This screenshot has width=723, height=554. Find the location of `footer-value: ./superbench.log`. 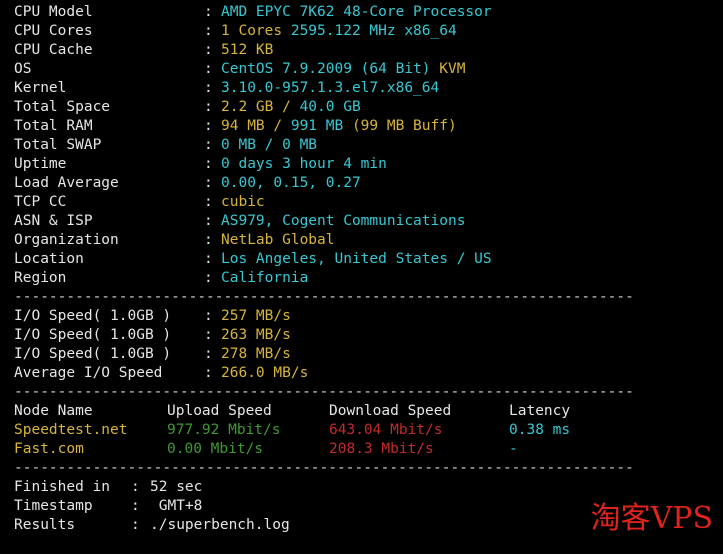

footer-value: ./superbench.log is located at coordinates (220, 525).